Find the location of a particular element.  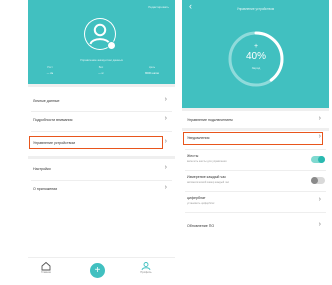

home-icon is located at coordinates (46, 266).